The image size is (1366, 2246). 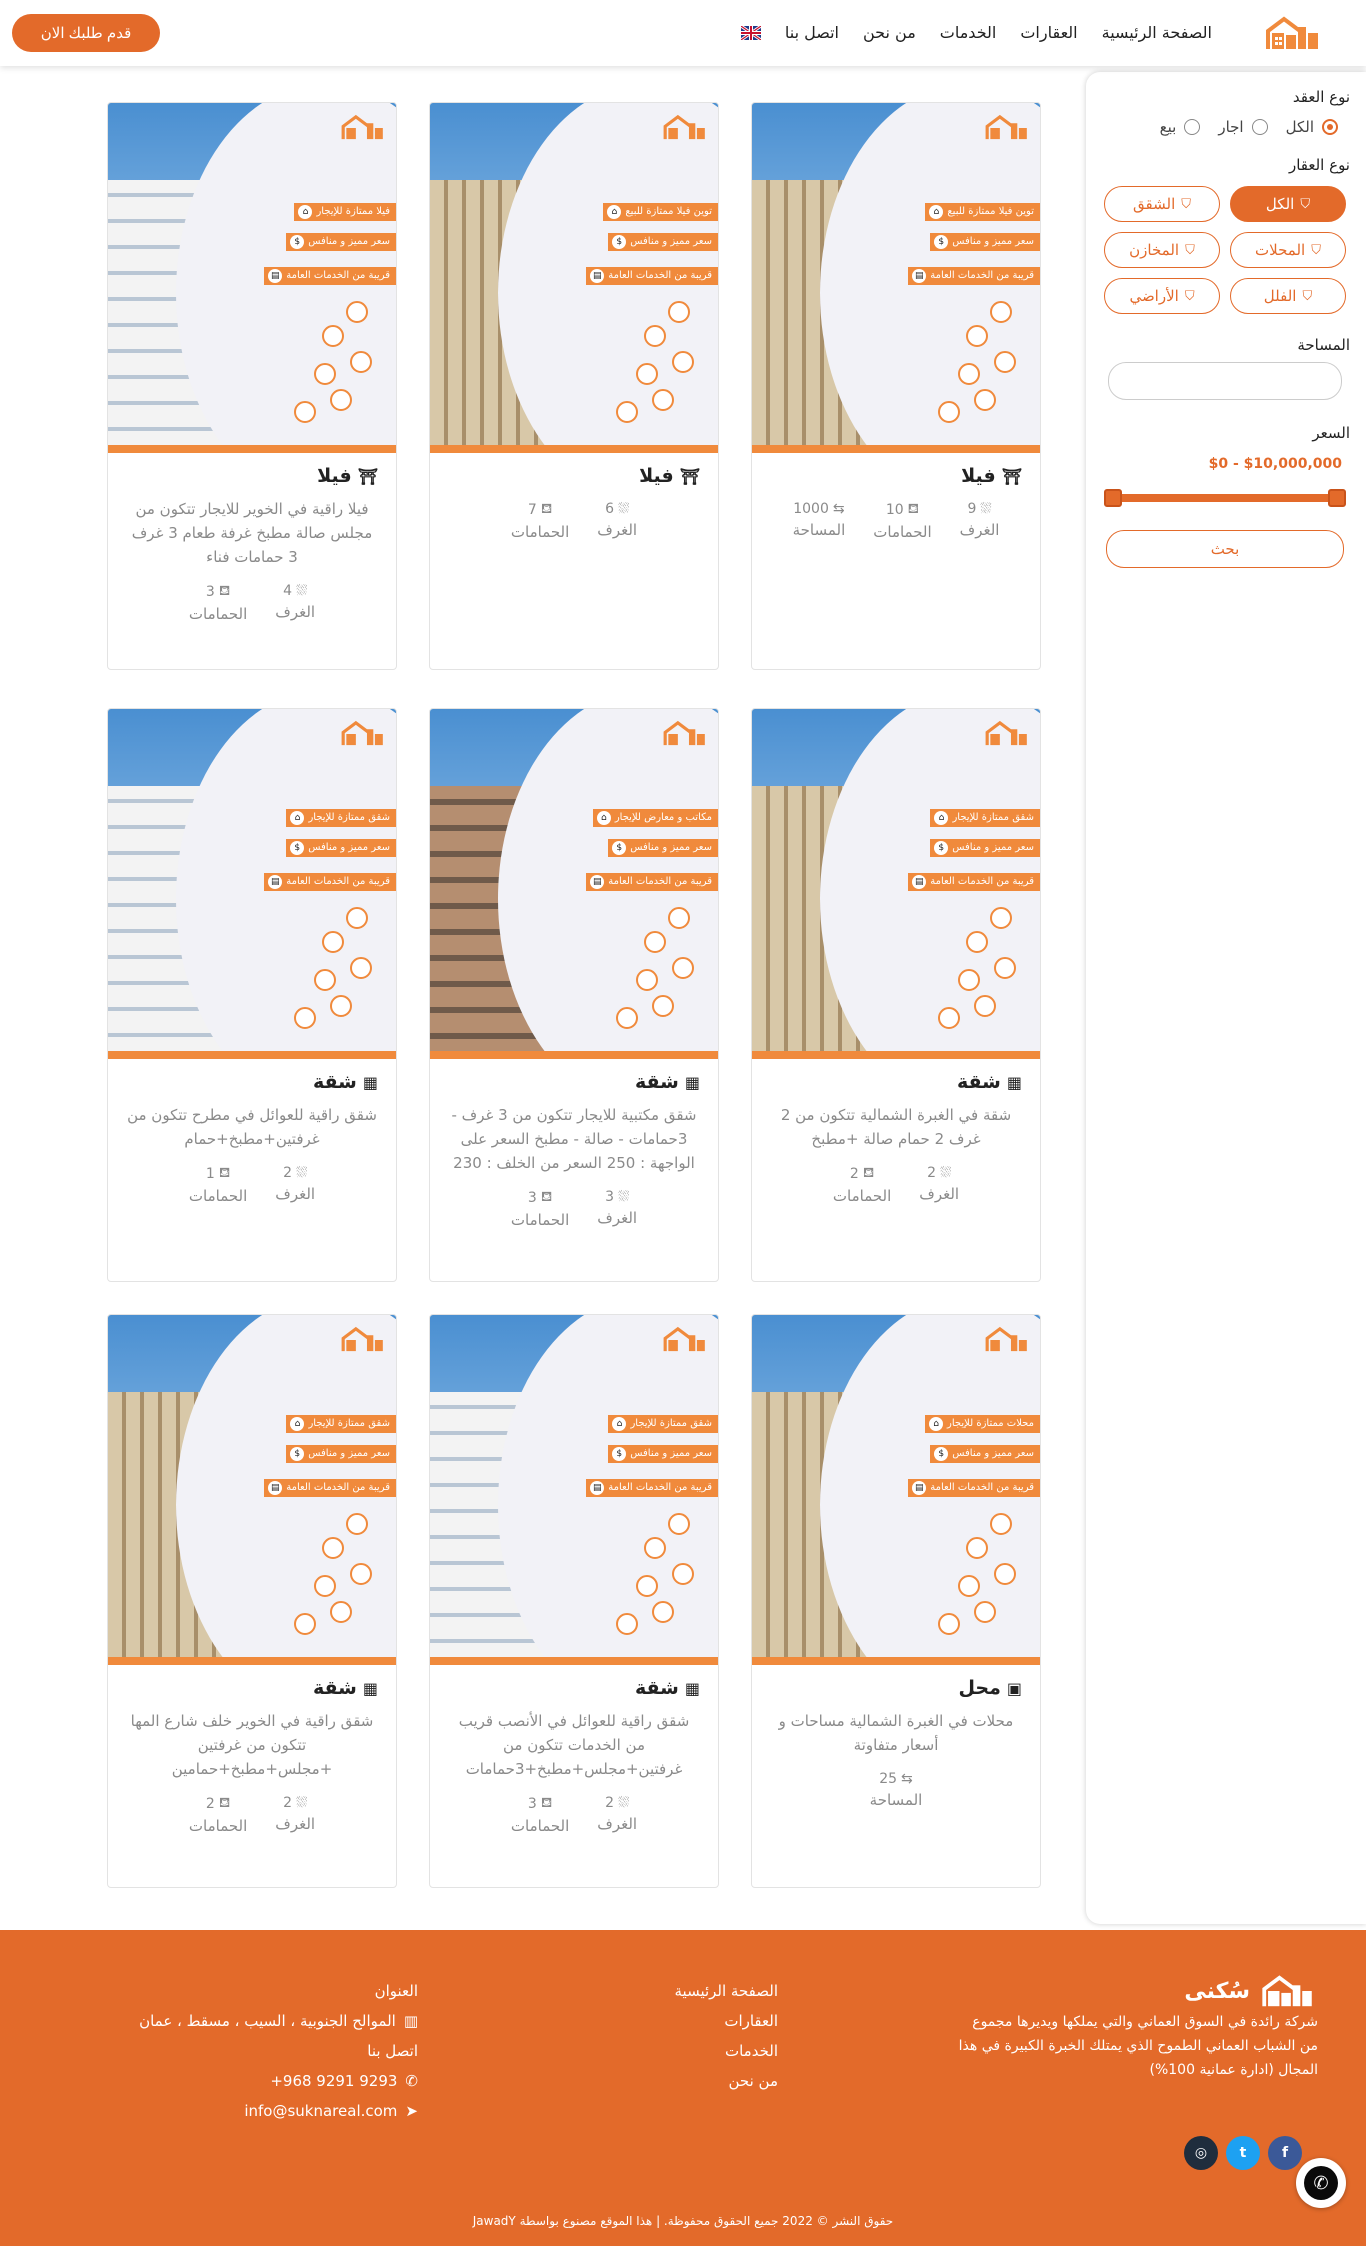 What do you see at coordinates (345, 212) in the screenshot?
I see `image-tag: فيلا ممتازة للإيجار ⌂` at bounding box center [345, 212].